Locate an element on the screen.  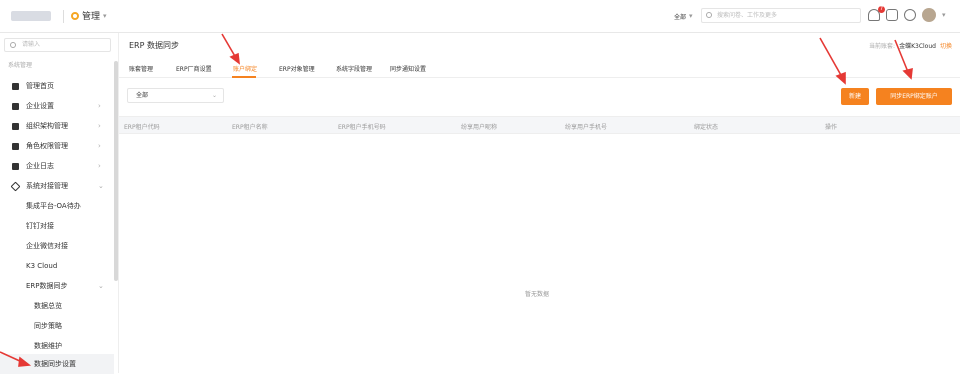
top-bar: 管理 ▾ 全部 ▾ 搜索问卷、工作及更多 7 ▾ is located at coordinates (480, 16).